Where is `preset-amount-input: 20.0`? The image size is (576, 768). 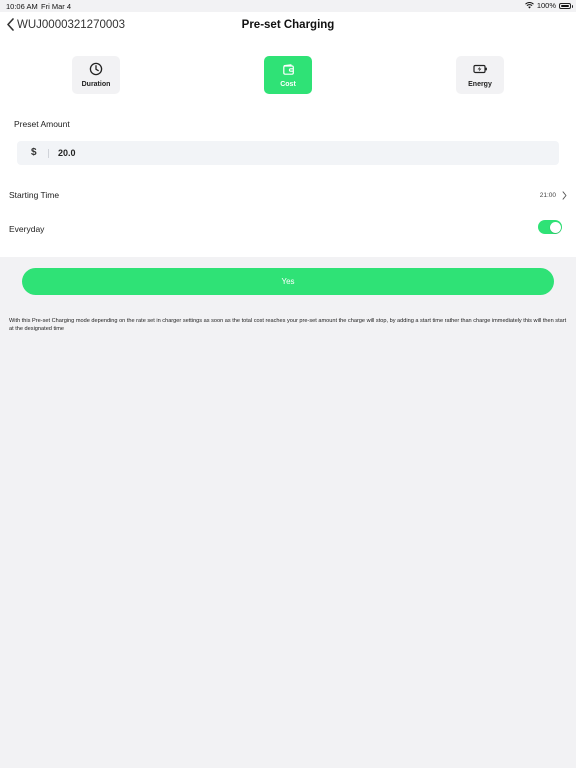
preset-amount-input: 20.0 is located at coordinates (67, 153).